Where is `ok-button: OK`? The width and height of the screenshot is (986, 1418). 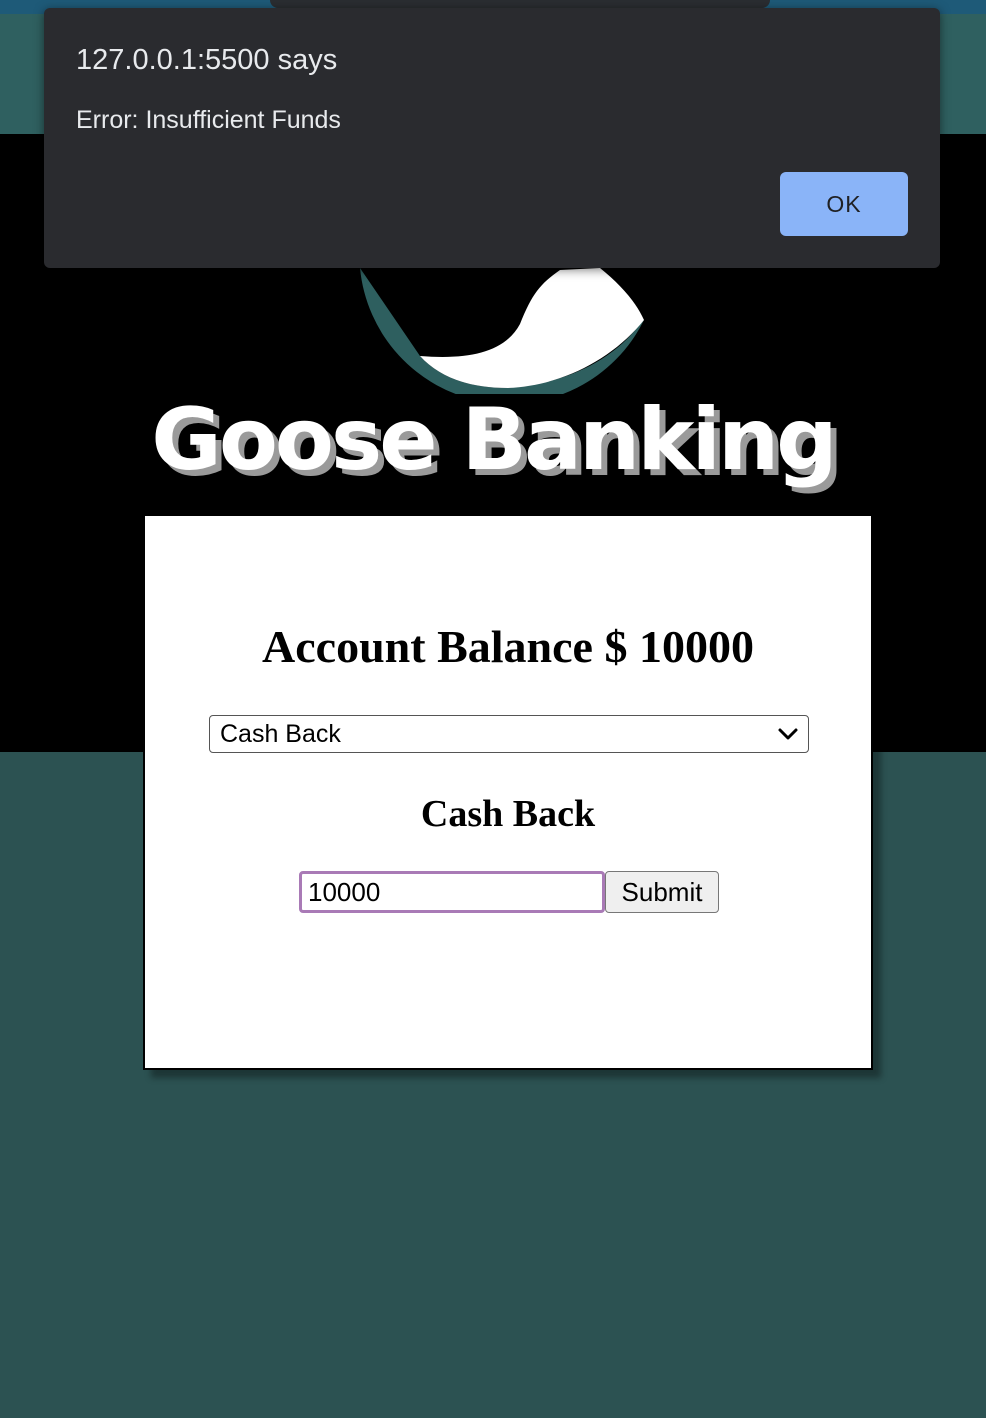 ok-button: OK is located at coordinates (844, 204).